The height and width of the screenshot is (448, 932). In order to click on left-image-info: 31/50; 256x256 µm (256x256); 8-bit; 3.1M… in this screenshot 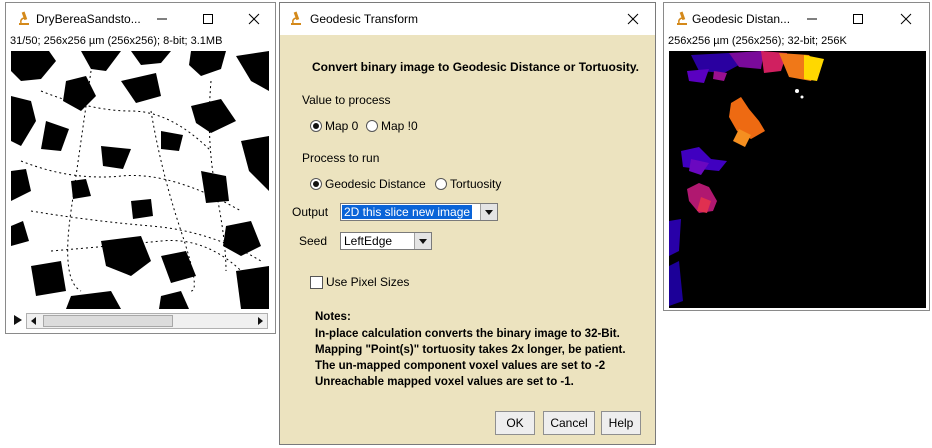, I will do `click(116, 41)`.